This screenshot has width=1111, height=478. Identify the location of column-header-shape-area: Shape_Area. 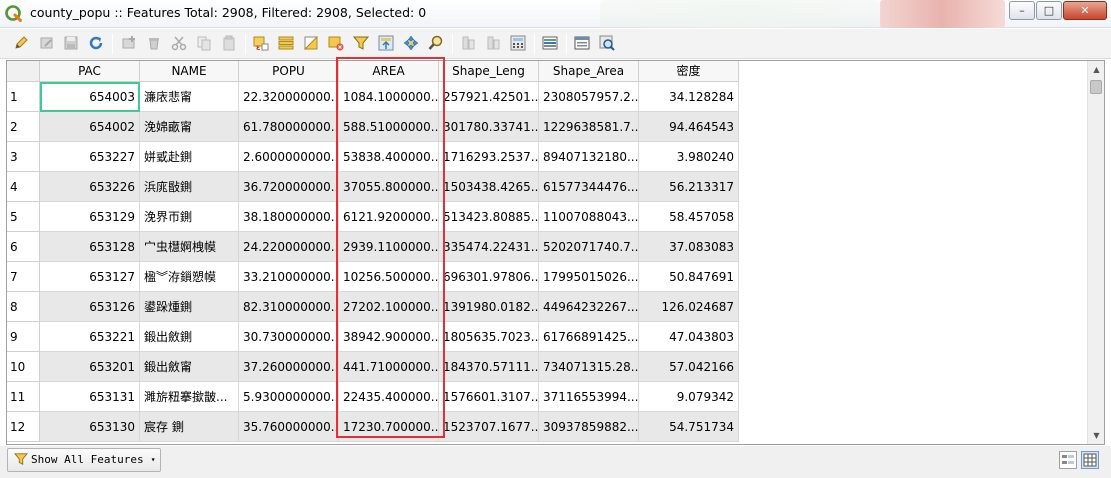
(589, 71).